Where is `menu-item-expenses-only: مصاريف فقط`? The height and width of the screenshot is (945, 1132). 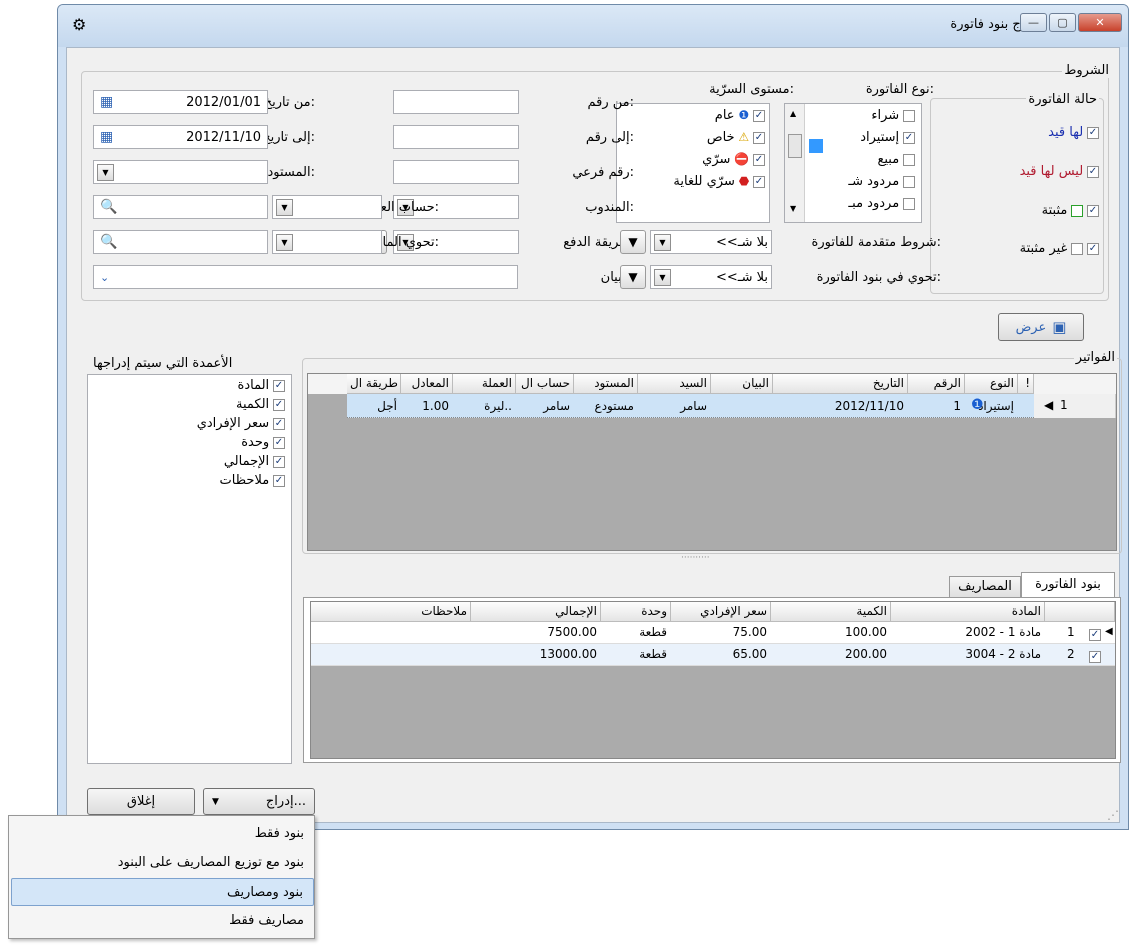
menu-item-expenses-only: مصاريف فقط is located at coordinates (162, 921).